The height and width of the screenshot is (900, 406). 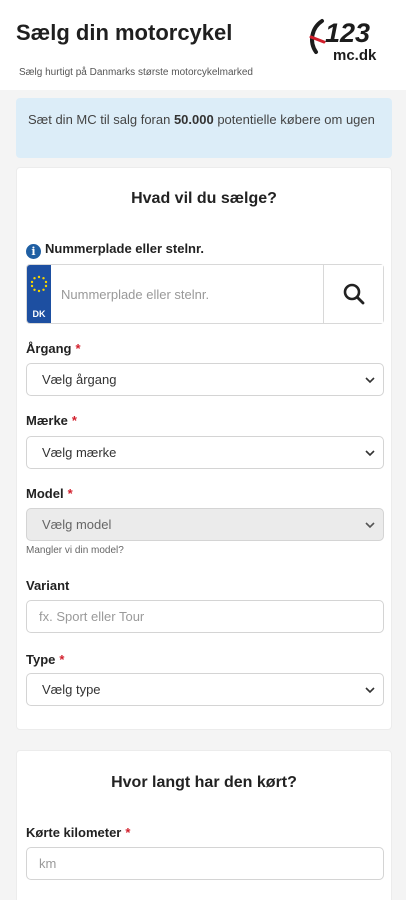 I want to click on variant-input, so click(x=205, y=616).